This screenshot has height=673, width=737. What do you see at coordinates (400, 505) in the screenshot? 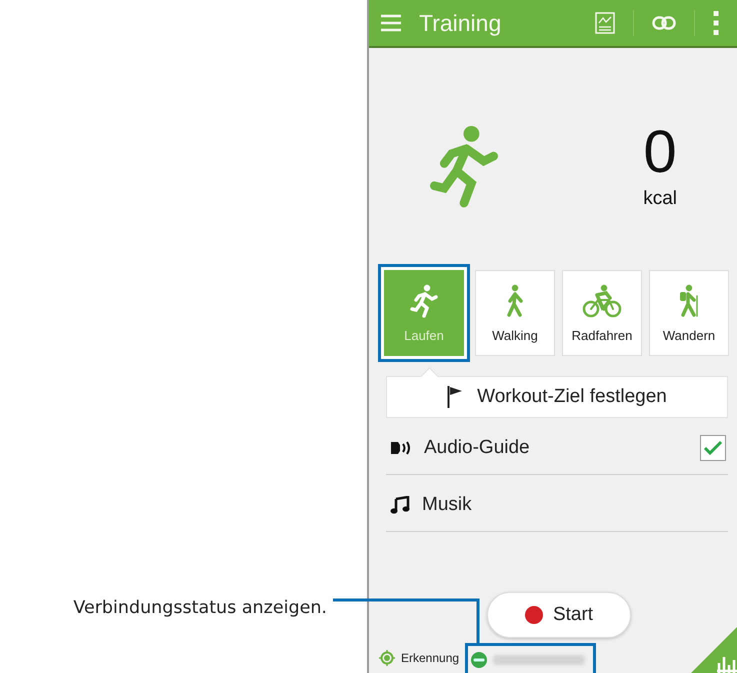
I see `music-note-icon` at bounding box center [400, 505].